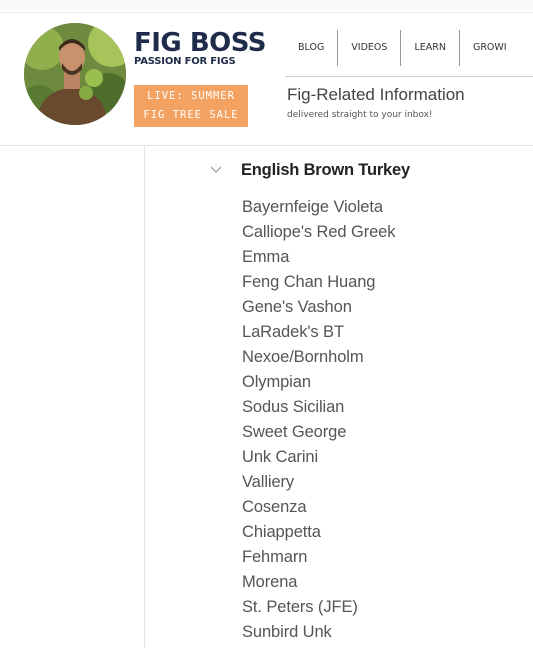  I want to click on variety-group-toggle: English Brown Turkey, so click(310, 170).